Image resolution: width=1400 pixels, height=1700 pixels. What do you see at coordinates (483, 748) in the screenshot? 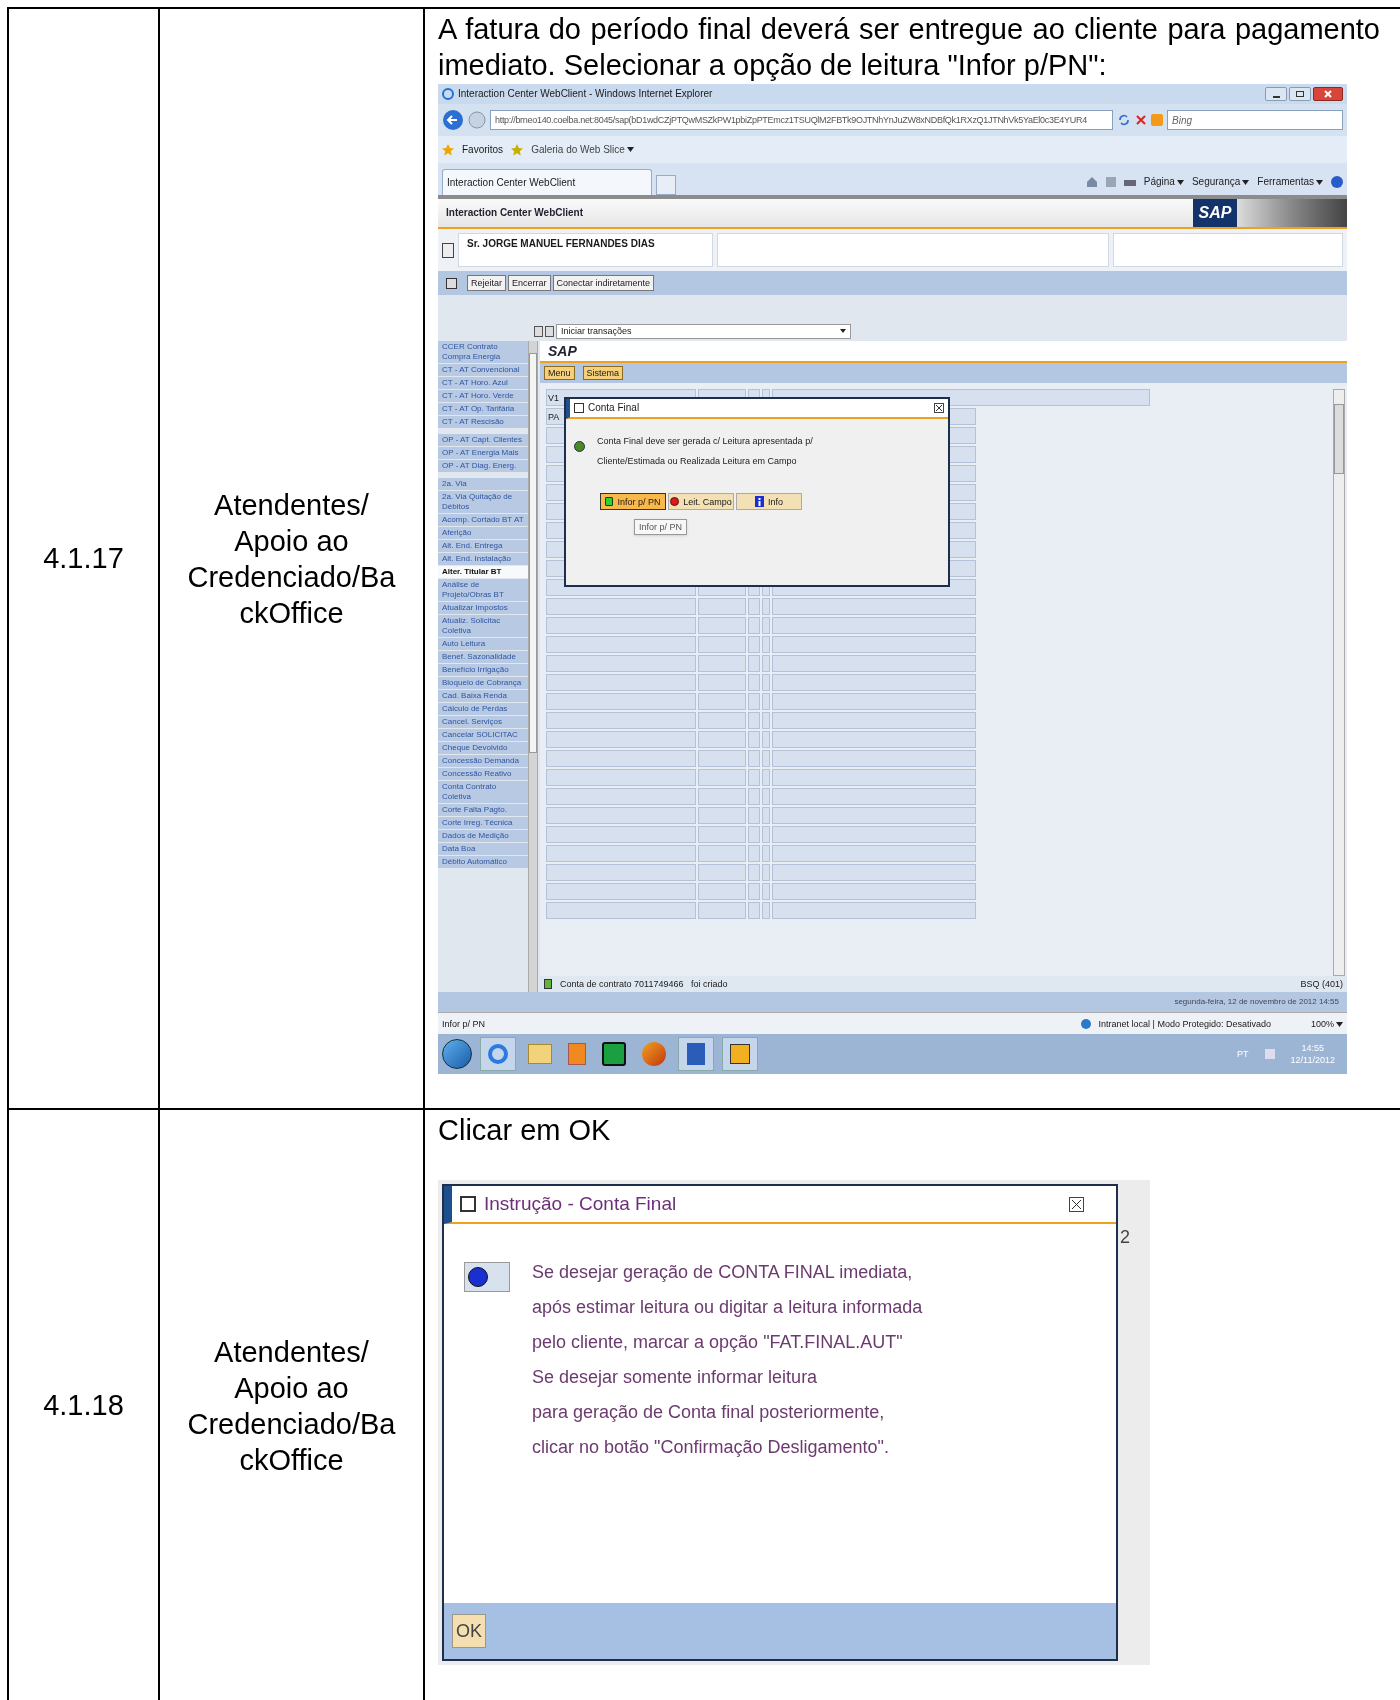
I see `sidebar-item: Cheque Devolvido` at bounding box center [483, 748].